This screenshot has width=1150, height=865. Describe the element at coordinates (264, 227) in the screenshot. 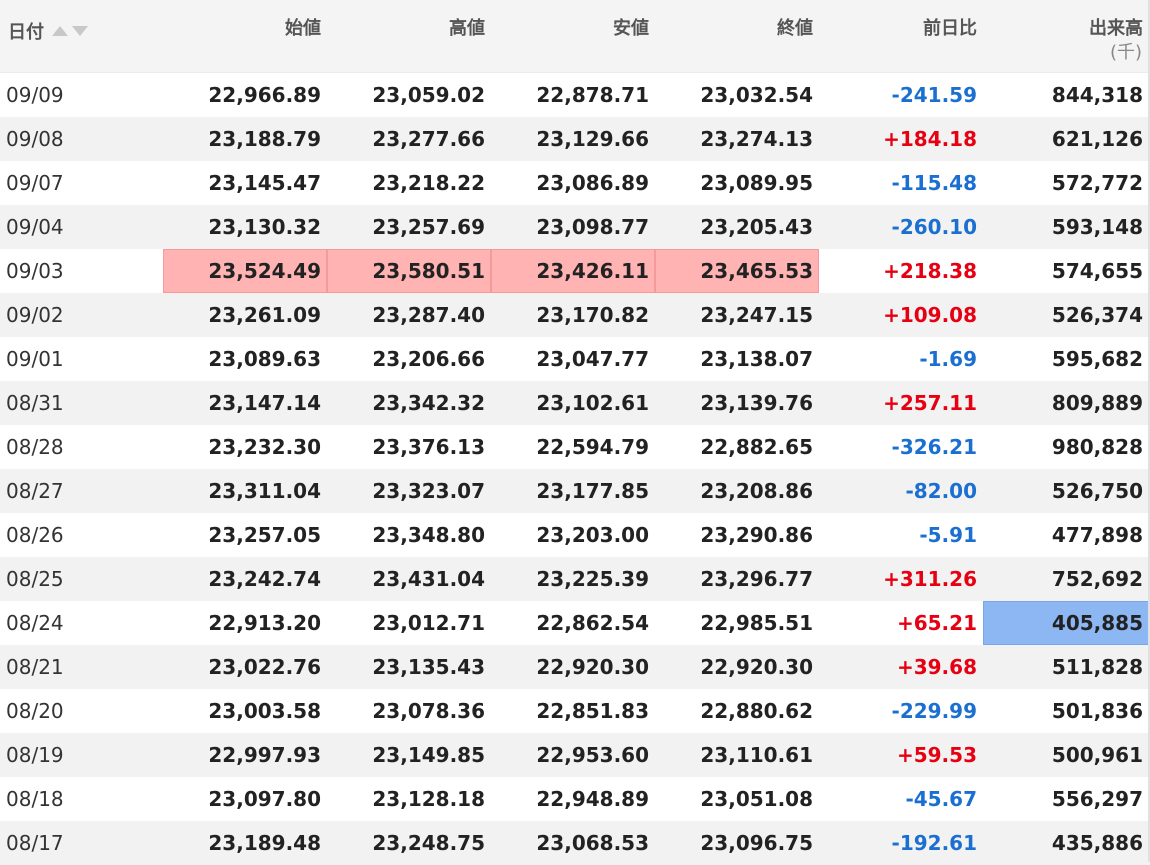

I see `open-cell: 23,130.32` at that location.